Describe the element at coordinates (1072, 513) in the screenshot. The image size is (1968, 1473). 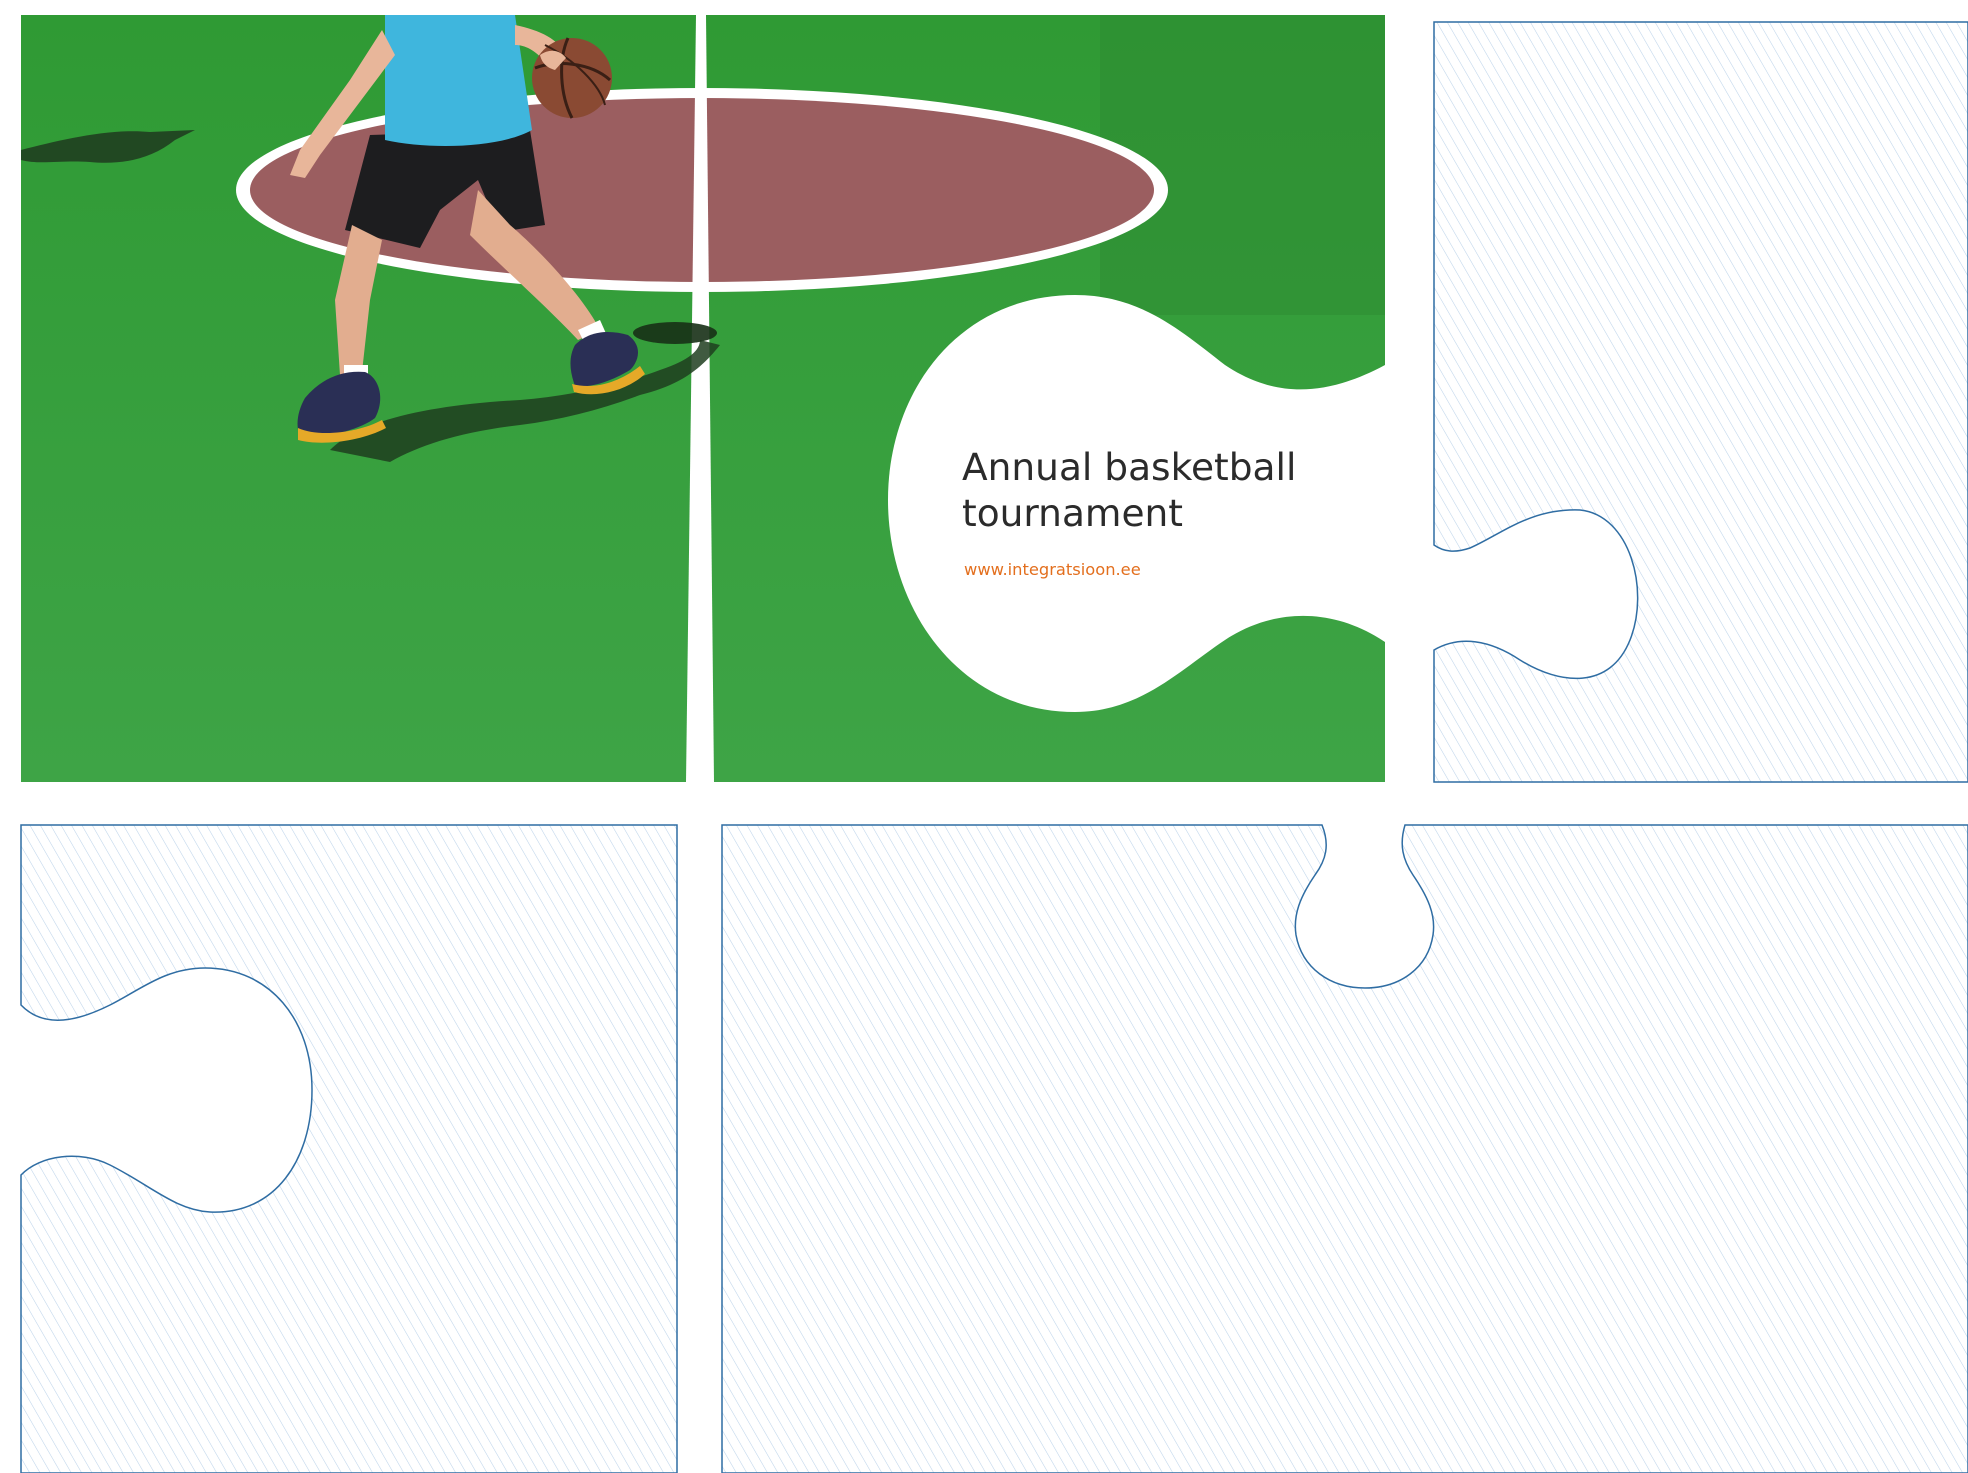
I see `tournament-title-line-2: tournament` at that location.